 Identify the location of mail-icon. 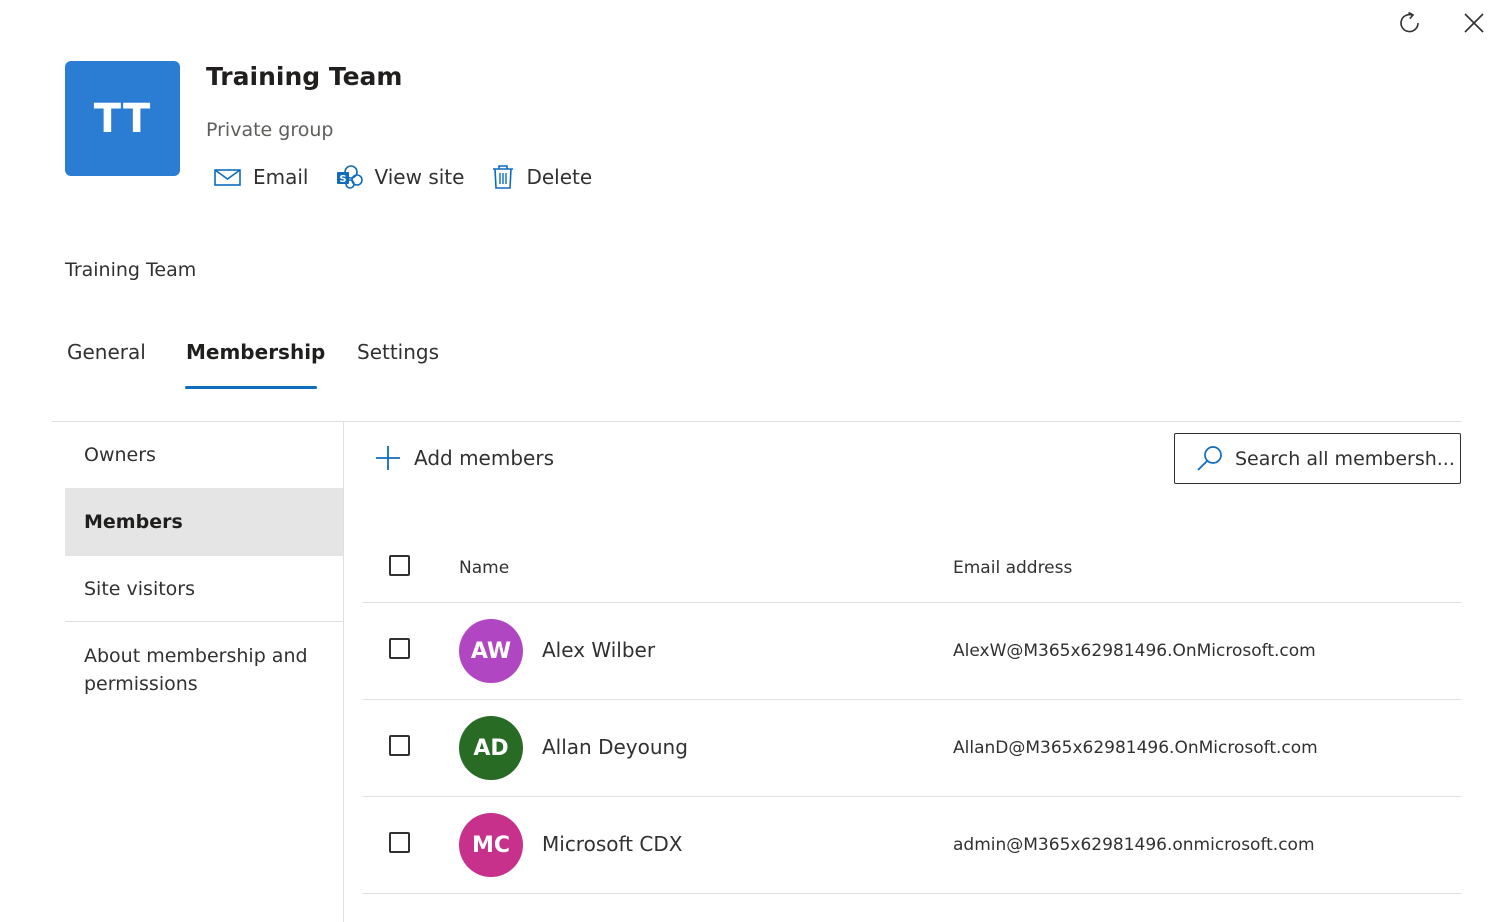
(228, 177).